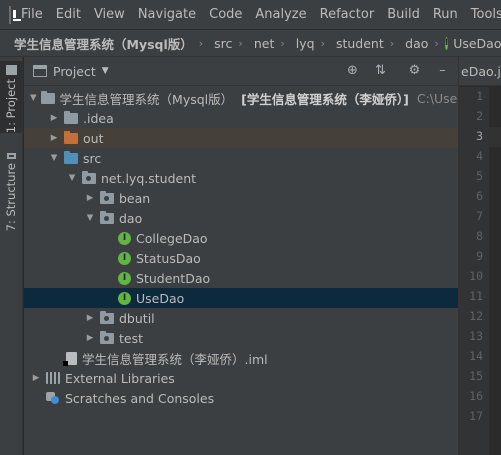  I want to click on tree-item: 学生信息管理系统（李娅侨）.iml, so click(241, 358).